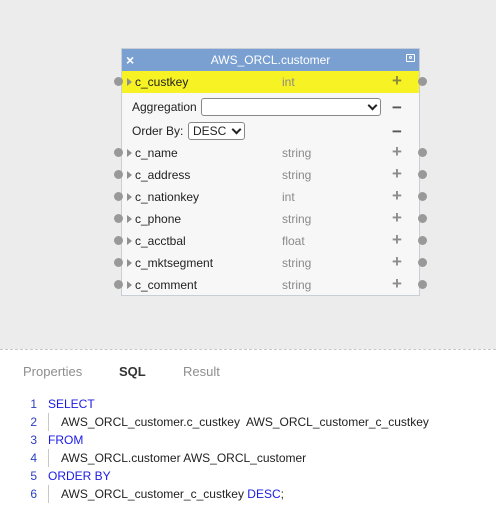  What do you see at coordinates (270, 241) in the screenshot?
I see `column-row: c_acctbal float +` at bounding box center [270, 241].